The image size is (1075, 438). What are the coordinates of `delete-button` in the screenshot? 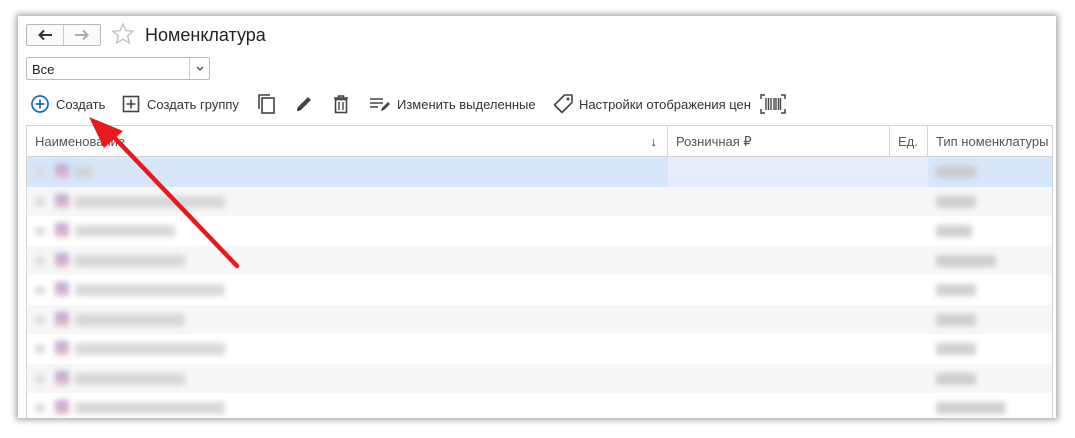 It's located at (341, 104).